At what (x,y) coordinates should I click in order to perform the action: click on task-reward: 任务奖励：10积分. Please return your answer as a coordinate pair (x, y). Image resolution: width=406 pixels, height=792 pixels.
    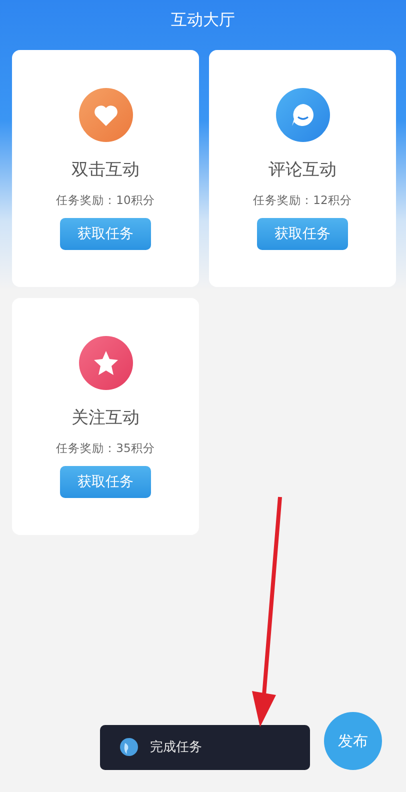
    Looking at the image, I should click on (105, 200).